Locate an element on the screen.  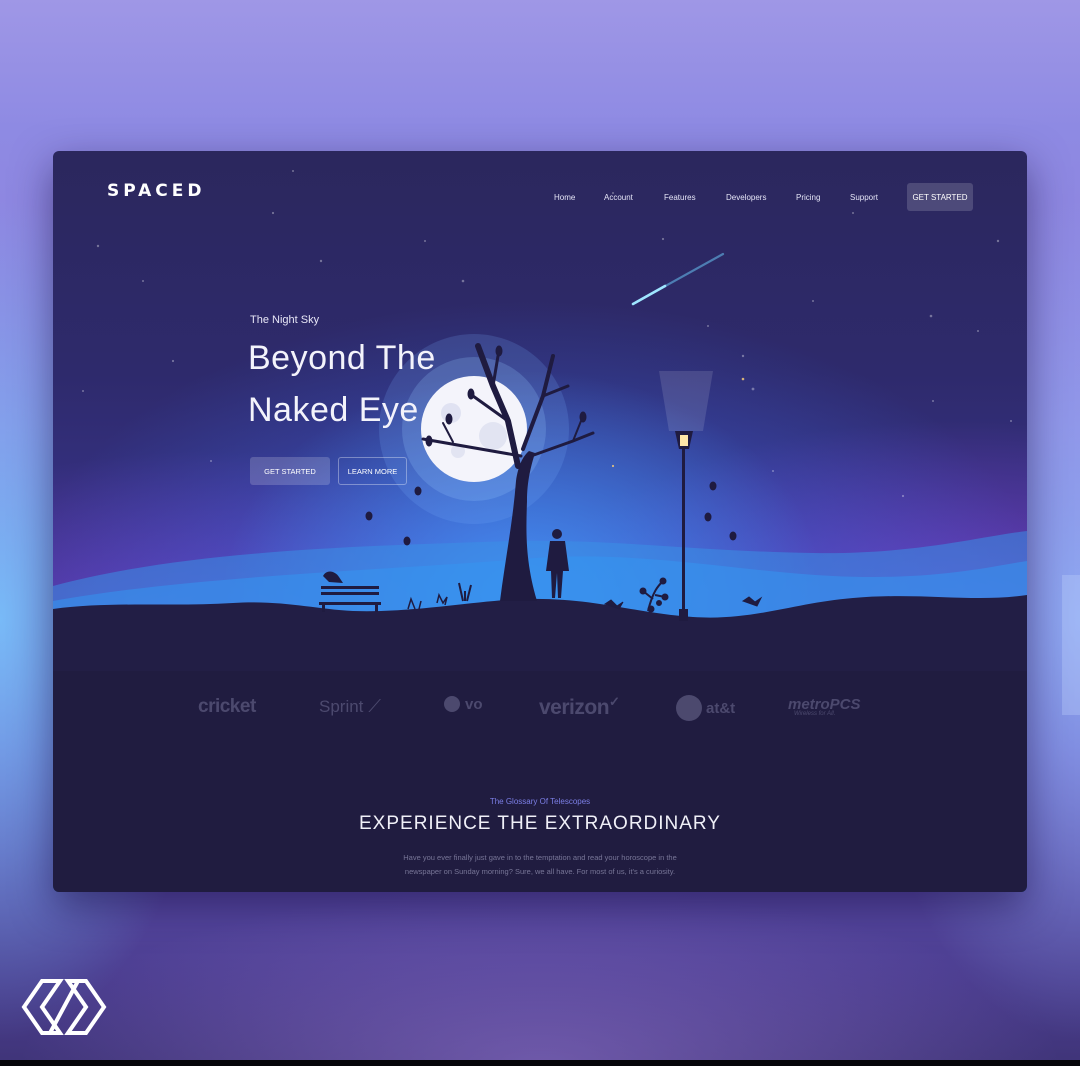
side-tab is located at coordinates (1071, 645).